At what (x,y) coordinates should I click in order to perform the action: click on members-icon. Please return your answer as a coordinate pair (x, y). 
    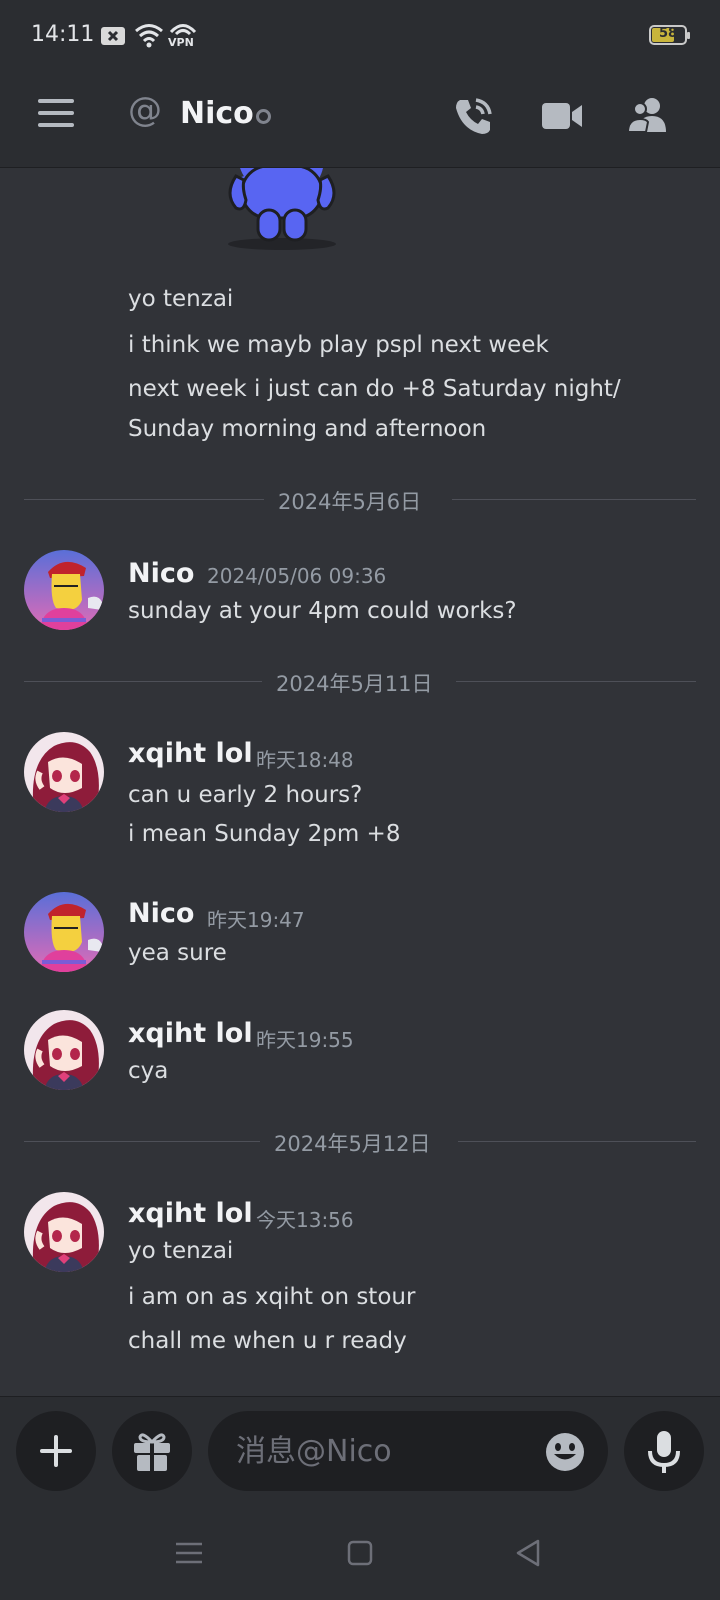
    Looking at the image, I should click on (648, 116).